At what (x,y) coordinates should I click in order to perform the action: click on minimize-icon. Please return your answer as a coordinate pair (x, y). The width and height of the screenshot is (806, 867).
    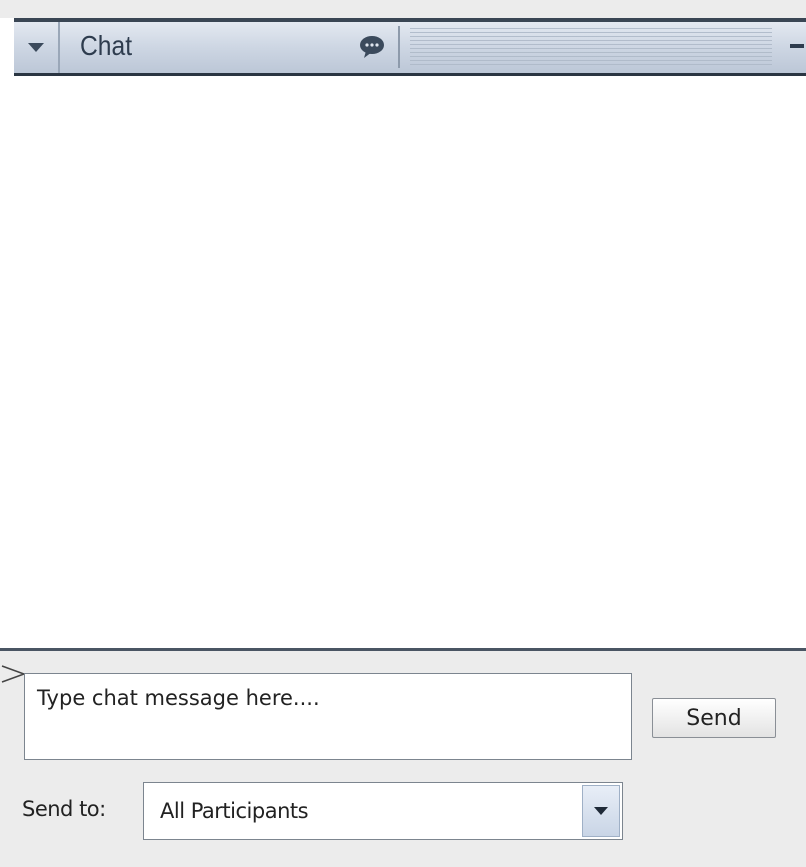
    Looking at the image, I should click on (797, 46).